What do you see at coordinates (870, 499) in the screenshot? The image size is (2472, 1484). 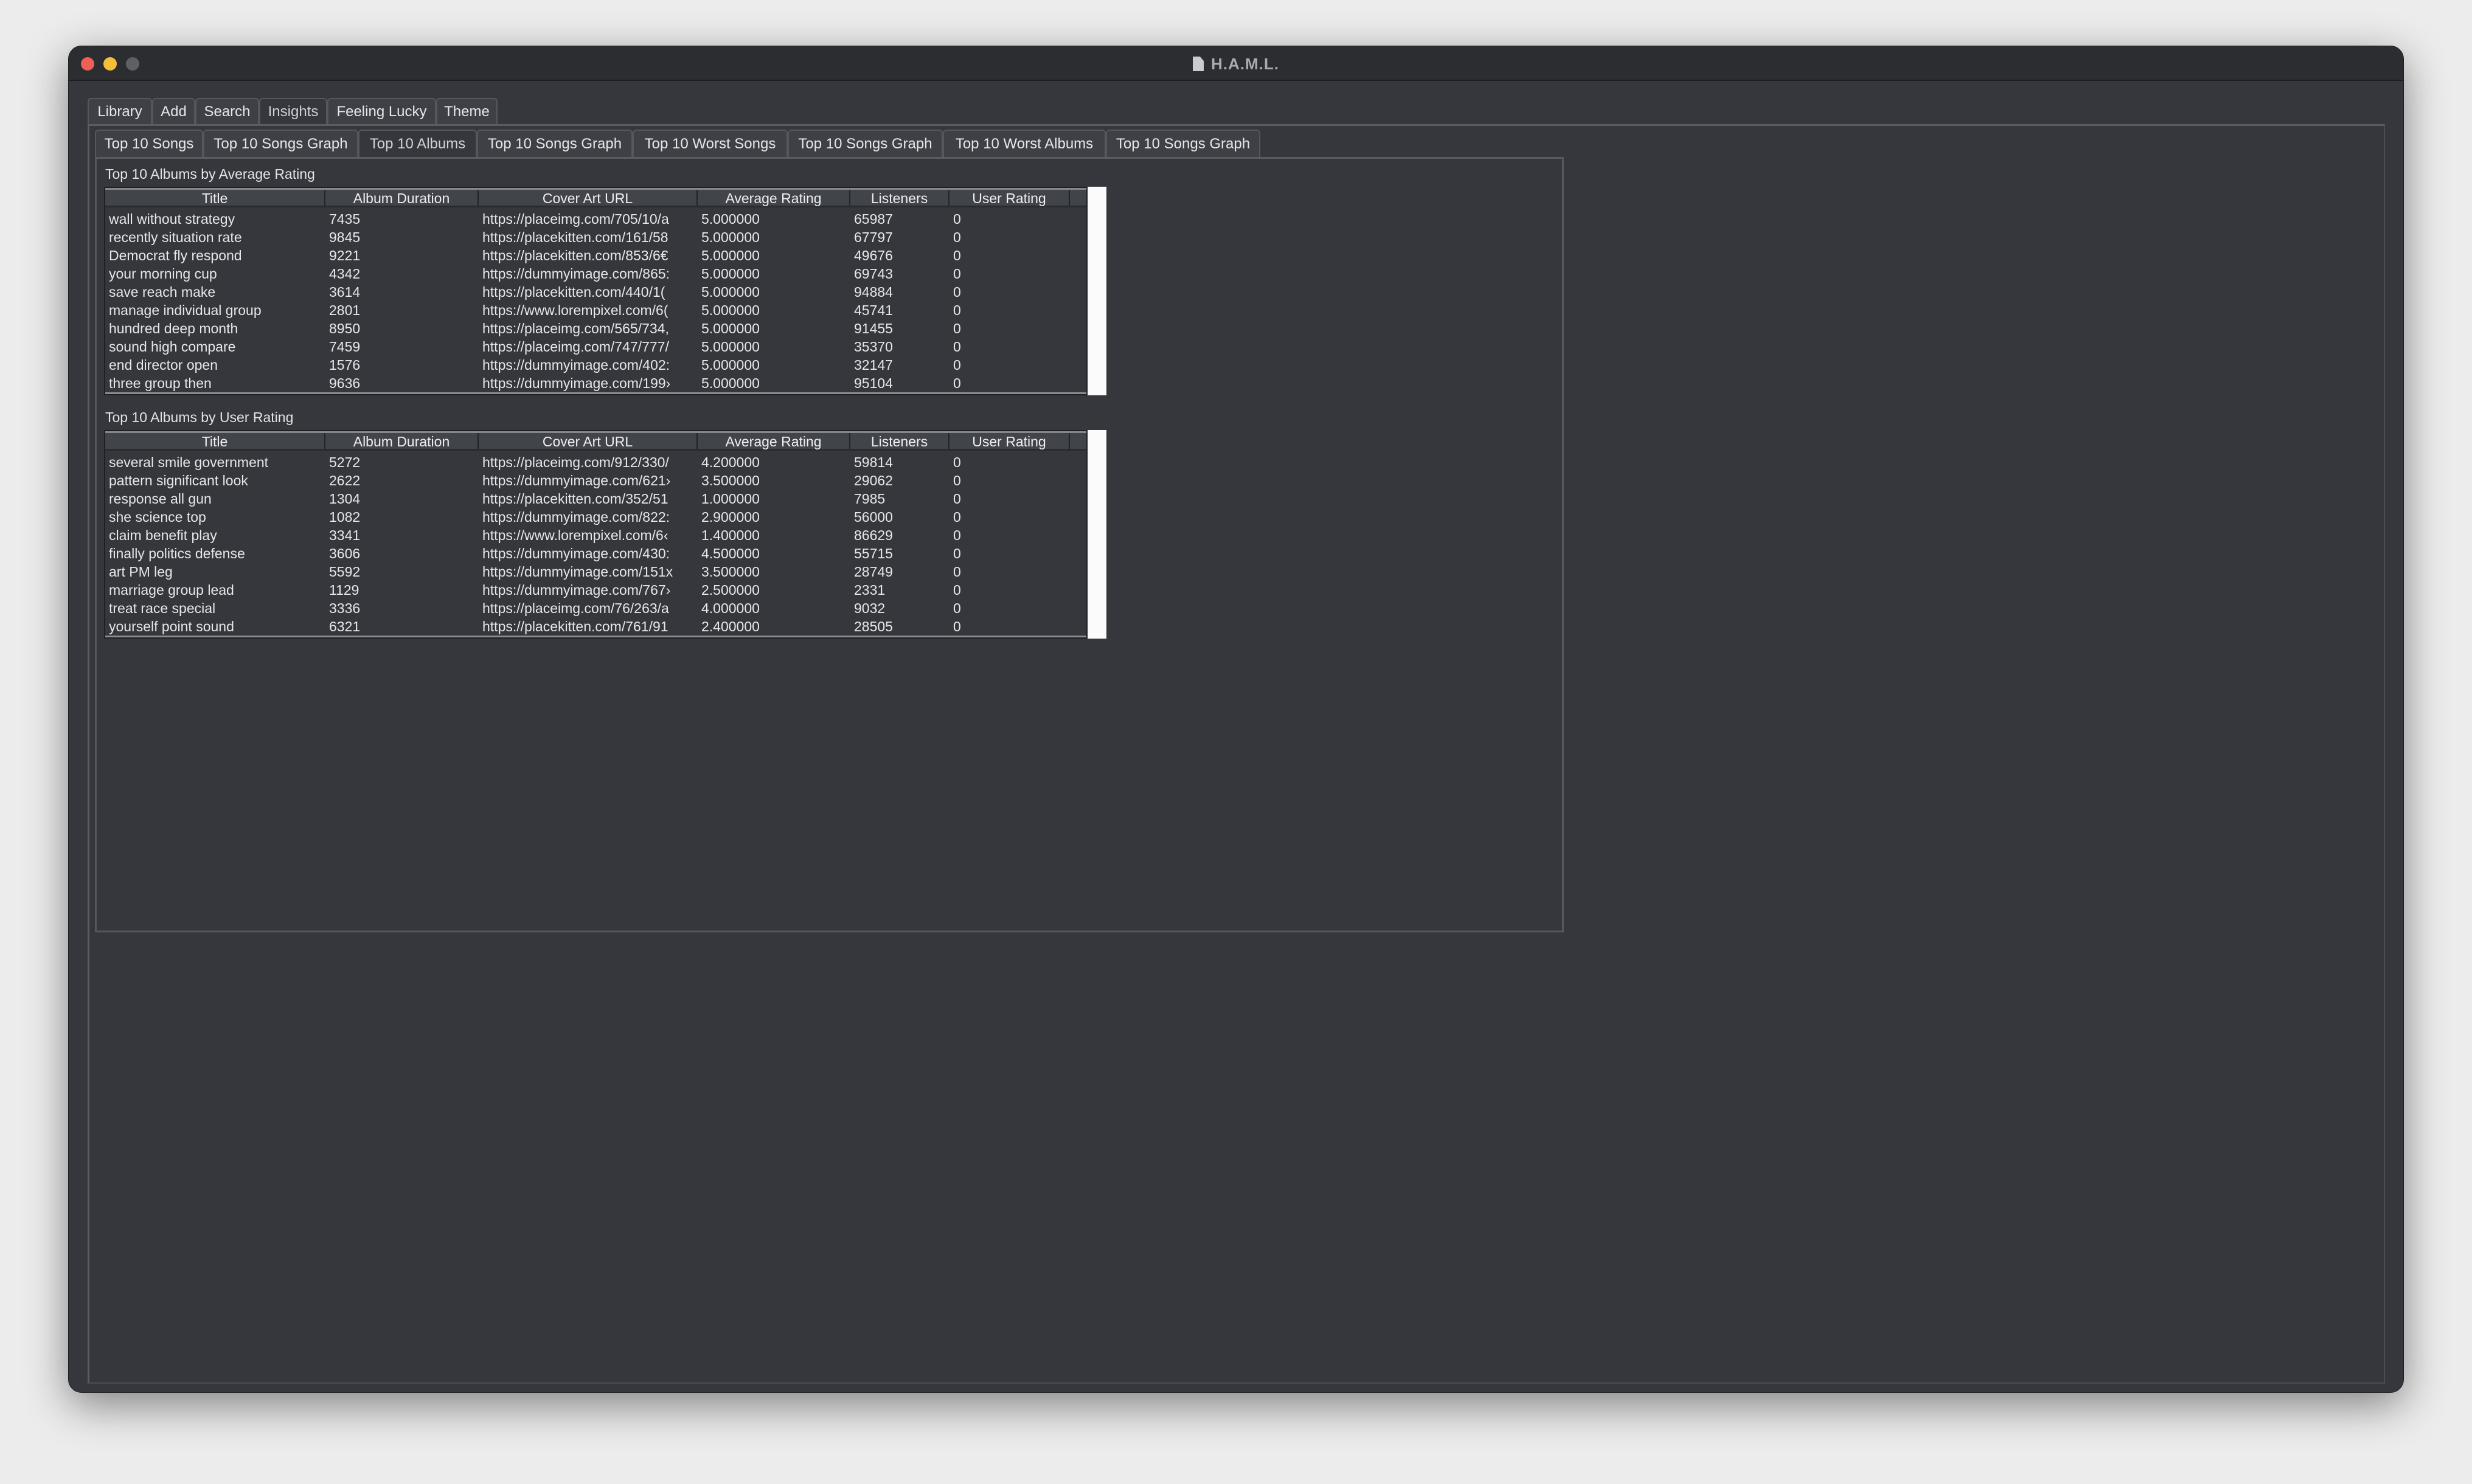 I see `cell-listeners: 7985` at bounding box center [870, 499].